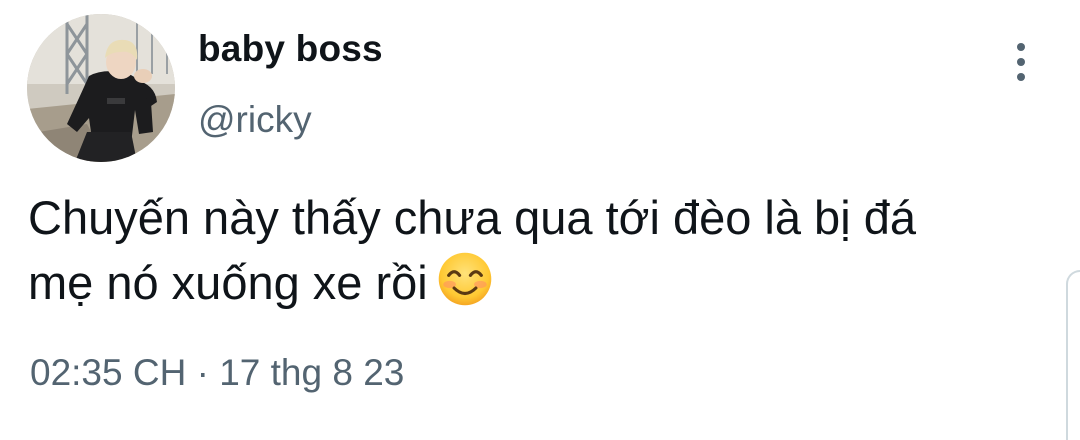 The image size is (1080, 440). I want to click on adjacent-card-edge, so click(1073, 355).